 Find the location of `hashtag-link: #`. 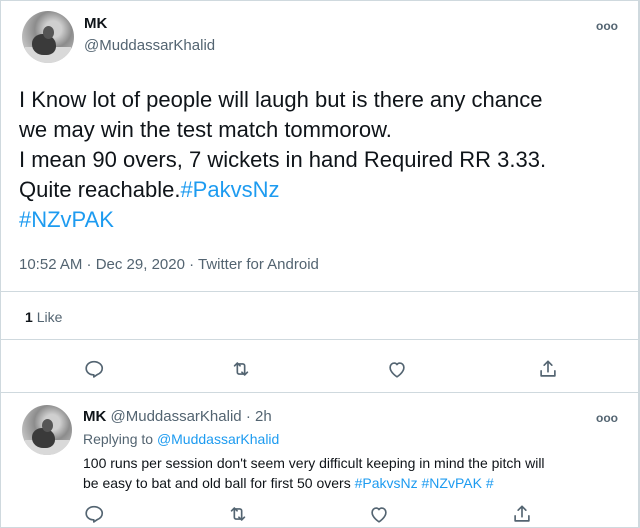

hashtag-link: # is located at coordinates (490, 483).